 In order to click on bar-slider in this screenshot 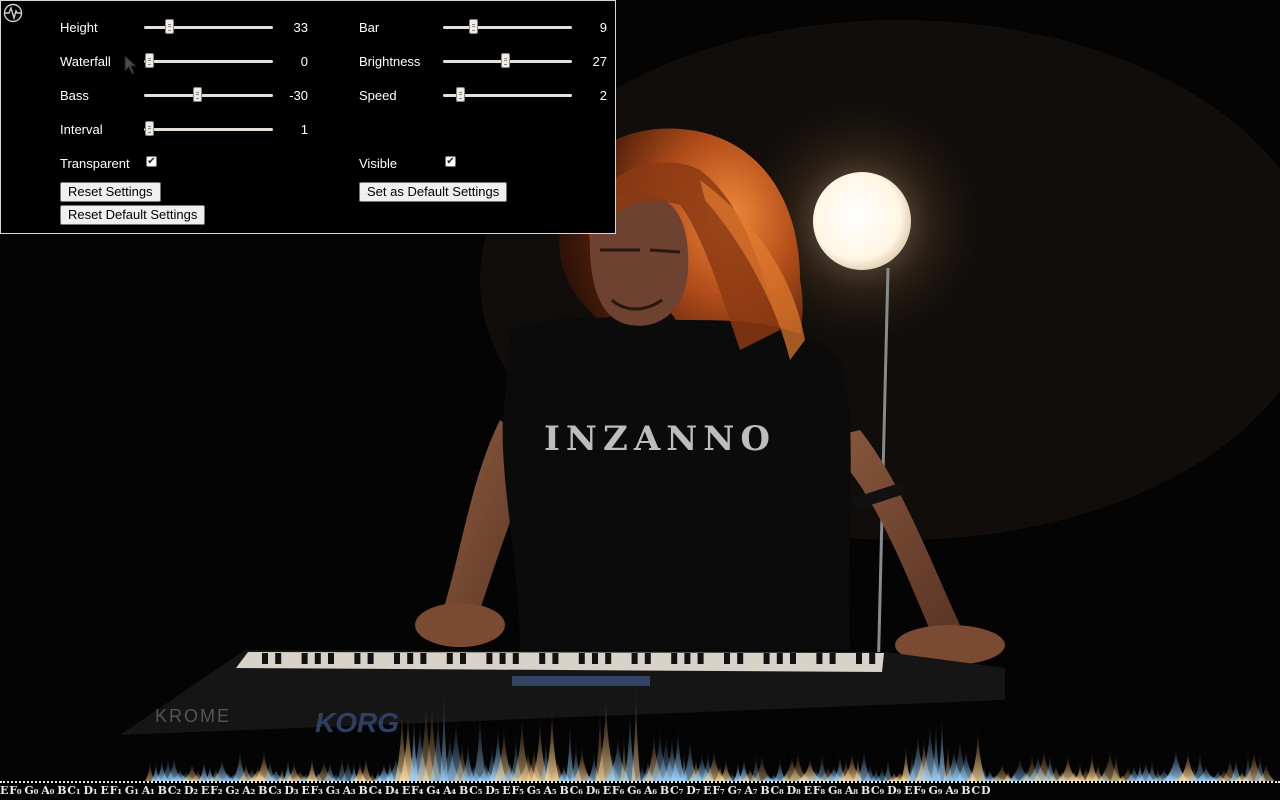, I will do `click(507, 26)`.